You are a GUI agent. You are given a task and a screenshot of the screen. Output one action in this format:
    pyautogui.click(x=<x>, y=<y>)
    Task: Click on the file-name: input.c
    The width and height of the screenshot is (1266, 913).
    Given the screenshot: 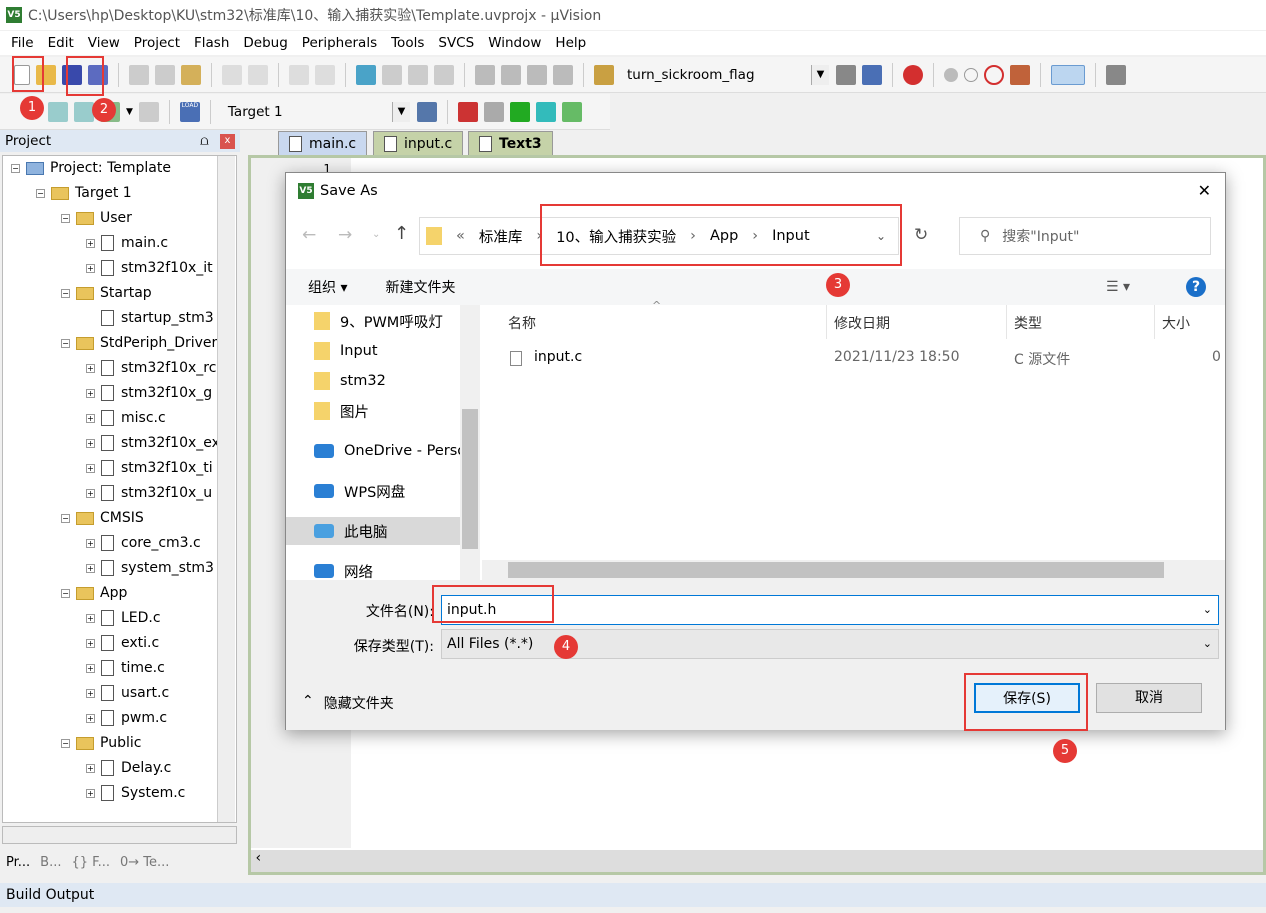 What is the action you would take?
    pyautogui.click(x=558, y=357)
    